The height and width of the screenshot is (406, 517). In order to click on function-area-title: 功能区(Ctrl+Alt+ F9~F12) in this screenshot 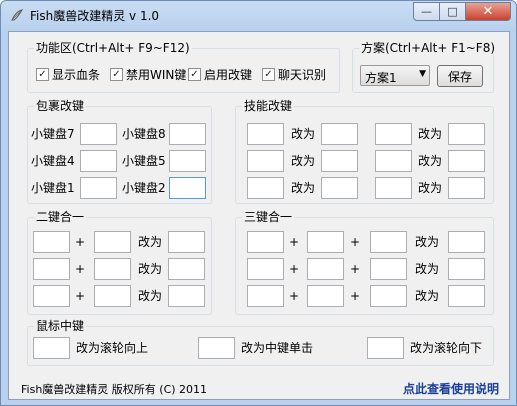, I will do `click(113, 48)`.